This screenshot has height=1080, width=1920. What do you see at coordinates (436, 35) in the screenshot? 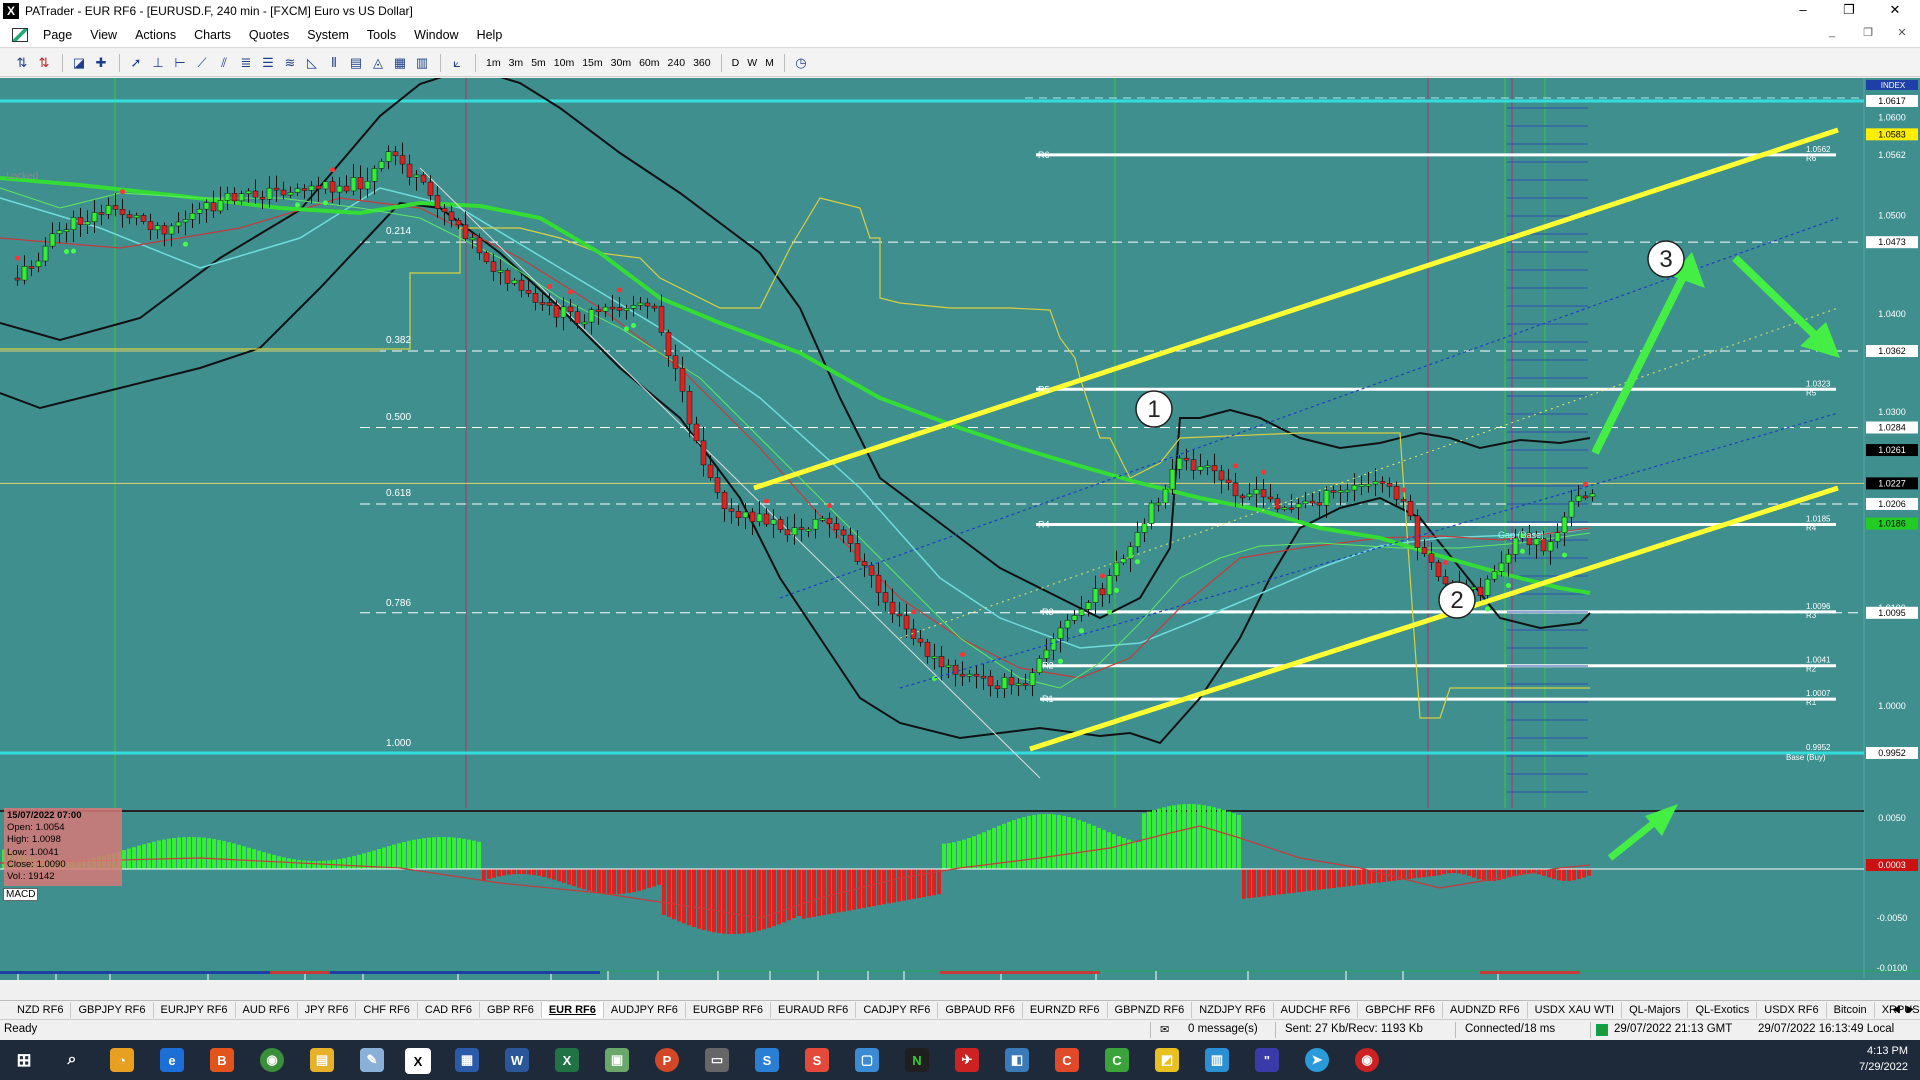
I see `menu-window: Window` at bounding box center [436, 35].